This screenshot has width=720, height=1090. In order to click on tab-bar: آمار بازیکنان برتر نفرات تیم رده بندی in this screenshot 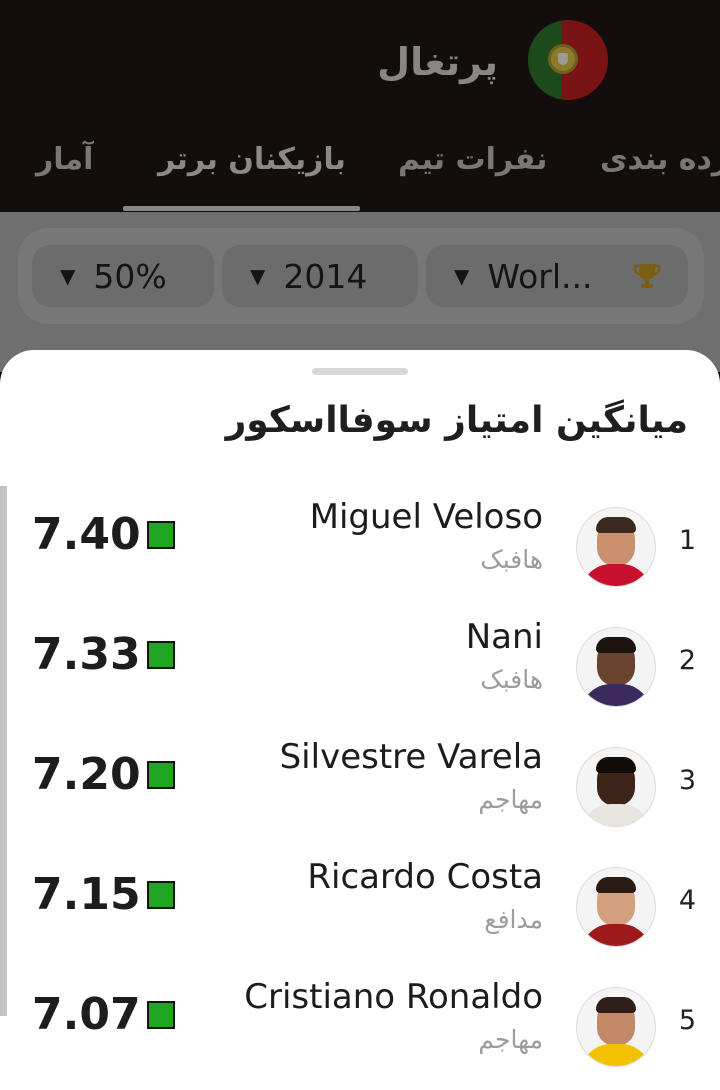, I will do `click(360, 166)`.